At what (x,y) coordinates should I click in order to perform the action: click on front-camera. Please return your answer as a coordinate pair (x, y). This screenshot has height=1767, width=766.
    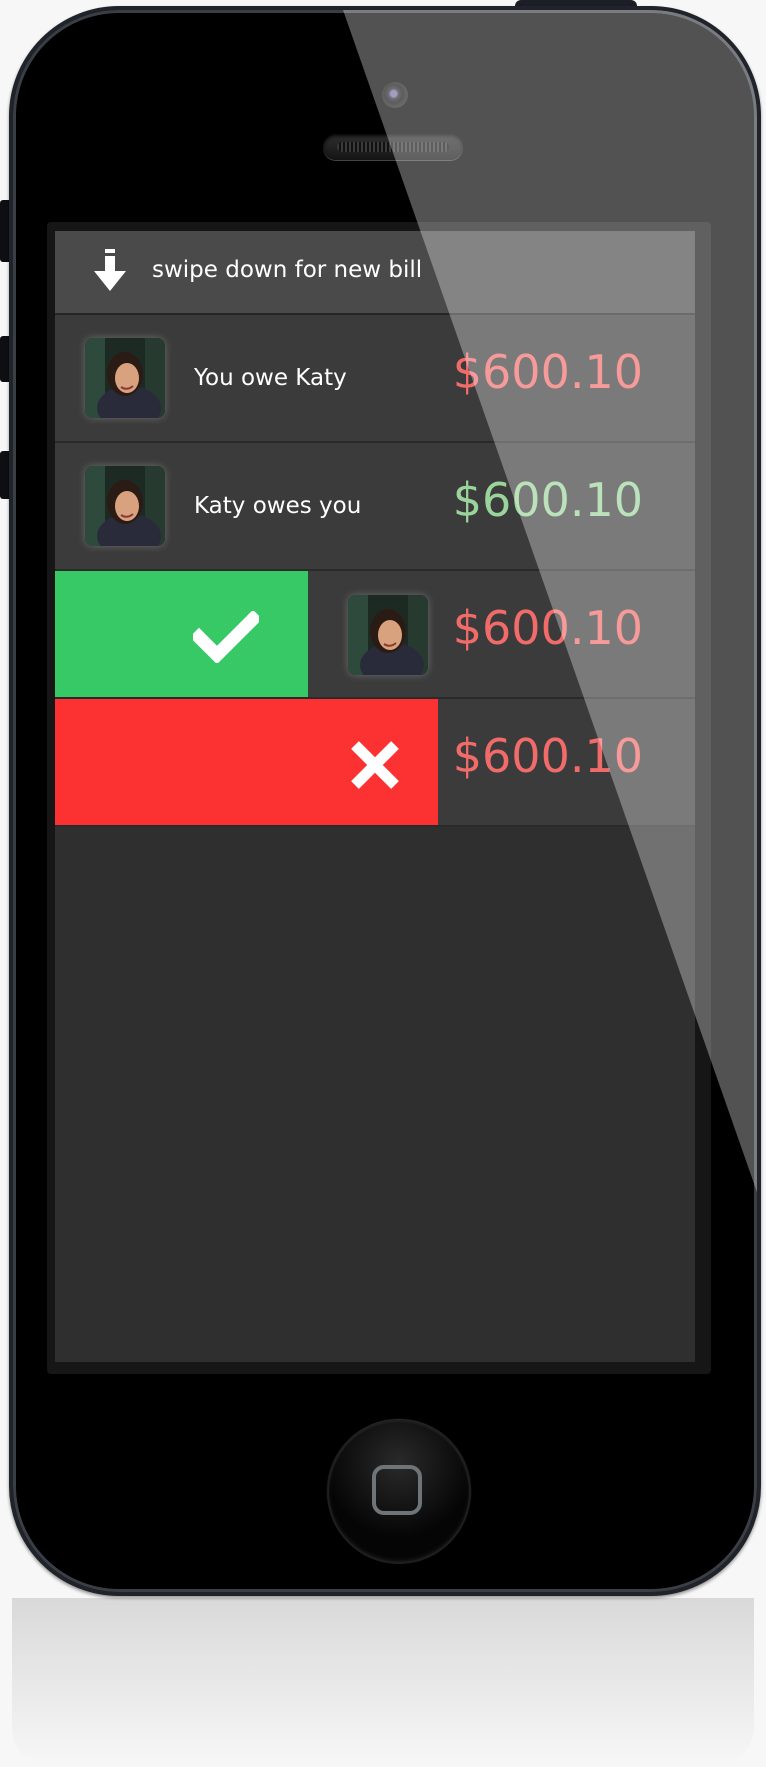
    Looking at the image, I should click on (395, 95).